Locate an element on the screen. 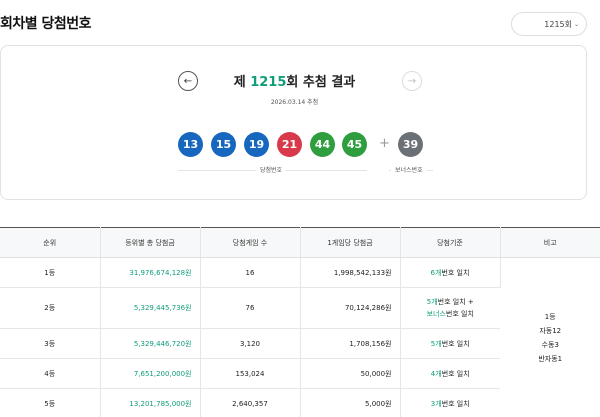 The width and height of the screenshot is (600, 417). rank-cell: 1등 is located at coordinates (50, 272).